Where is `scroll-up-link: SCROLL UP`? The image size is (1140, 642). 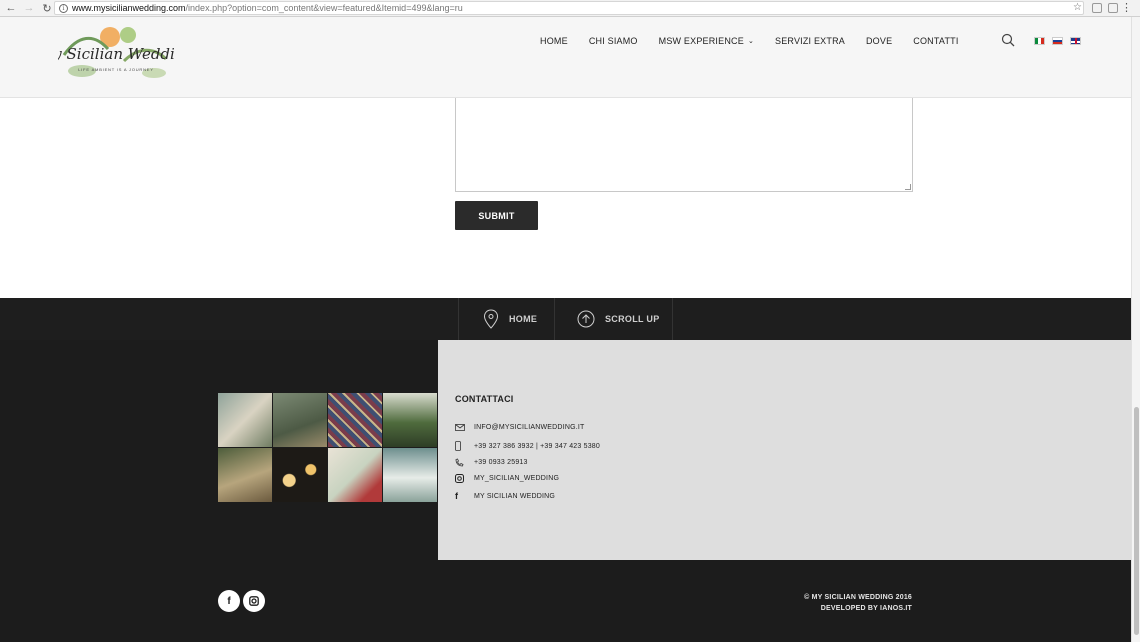 scroll-up-link: SCROLL UP is located at coordinates (614, 319).